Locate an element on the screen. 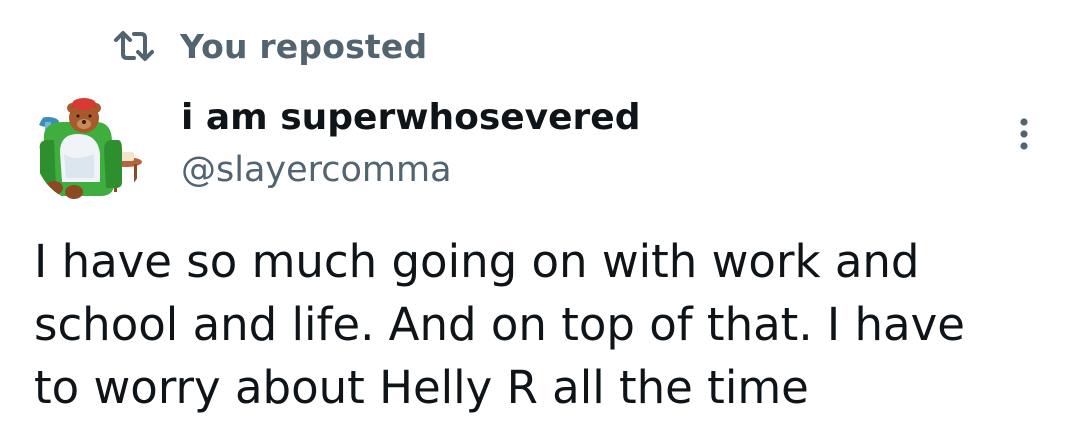 This screenshot has width=1080, height=444. repost-icon is located at coordinates (134, 46).